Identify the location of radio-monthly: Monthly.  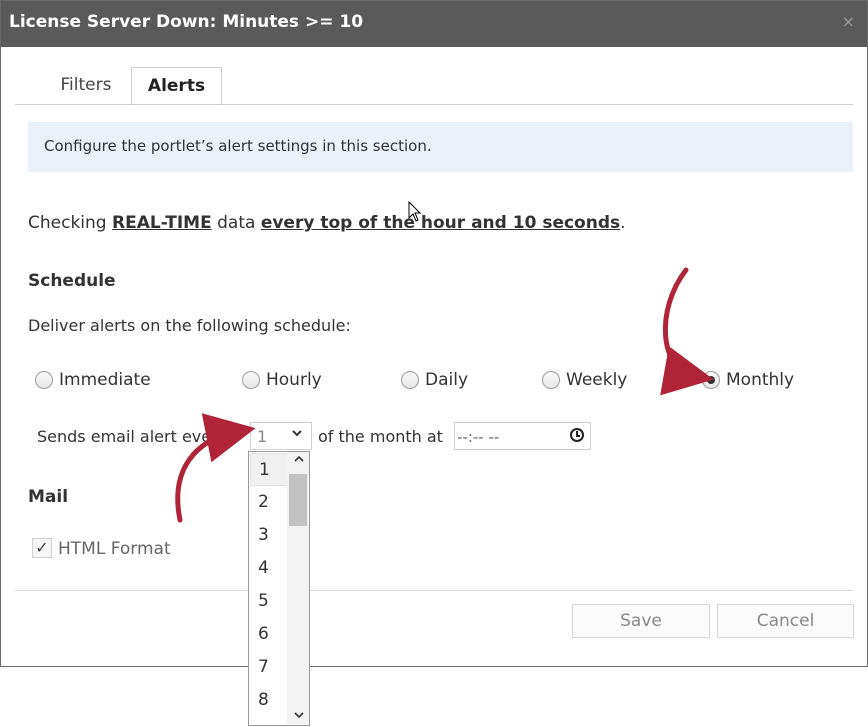
(748, 380).